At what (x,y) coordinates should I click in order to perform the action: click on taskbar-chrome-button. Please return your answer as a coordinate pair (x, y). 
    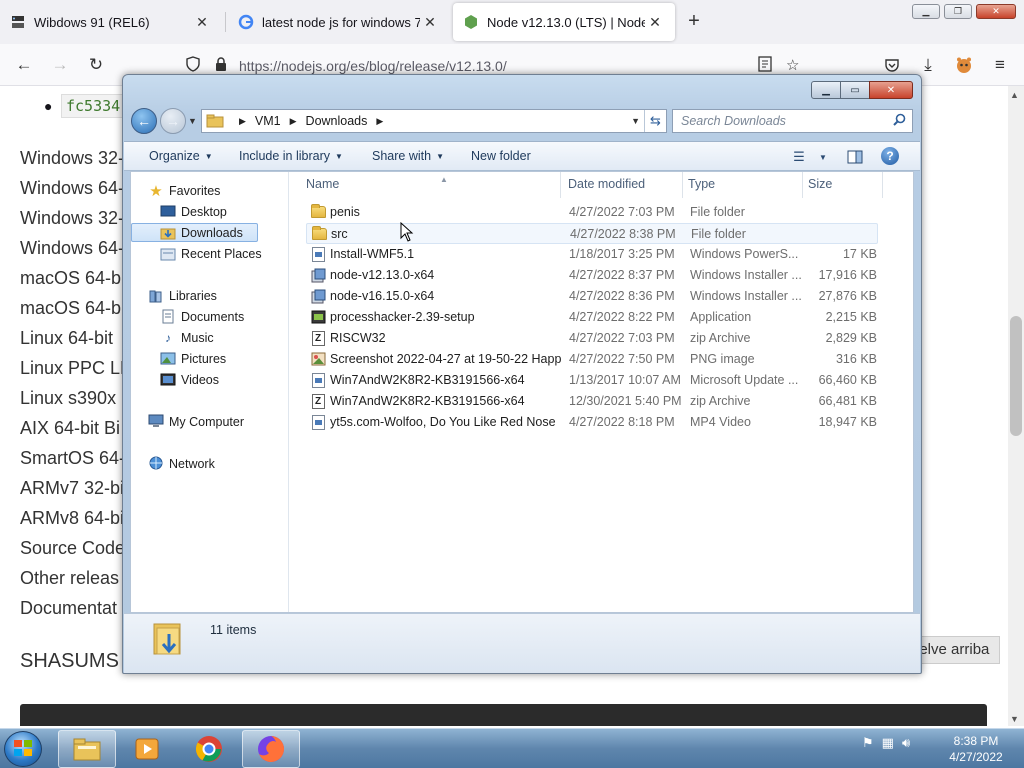
    Looking at the image, I should click on (209, 749).